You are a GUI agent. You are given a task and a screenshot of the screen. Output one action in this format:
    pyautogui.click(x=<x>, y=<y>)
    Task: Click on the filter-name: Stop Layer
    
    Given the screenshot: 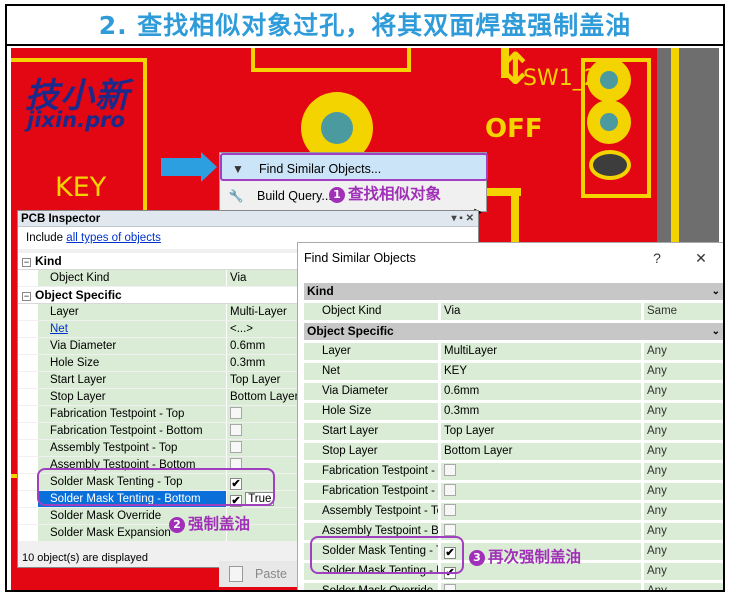 What is the action you would take?
    pyautogui.click(x=371, y=451)
    